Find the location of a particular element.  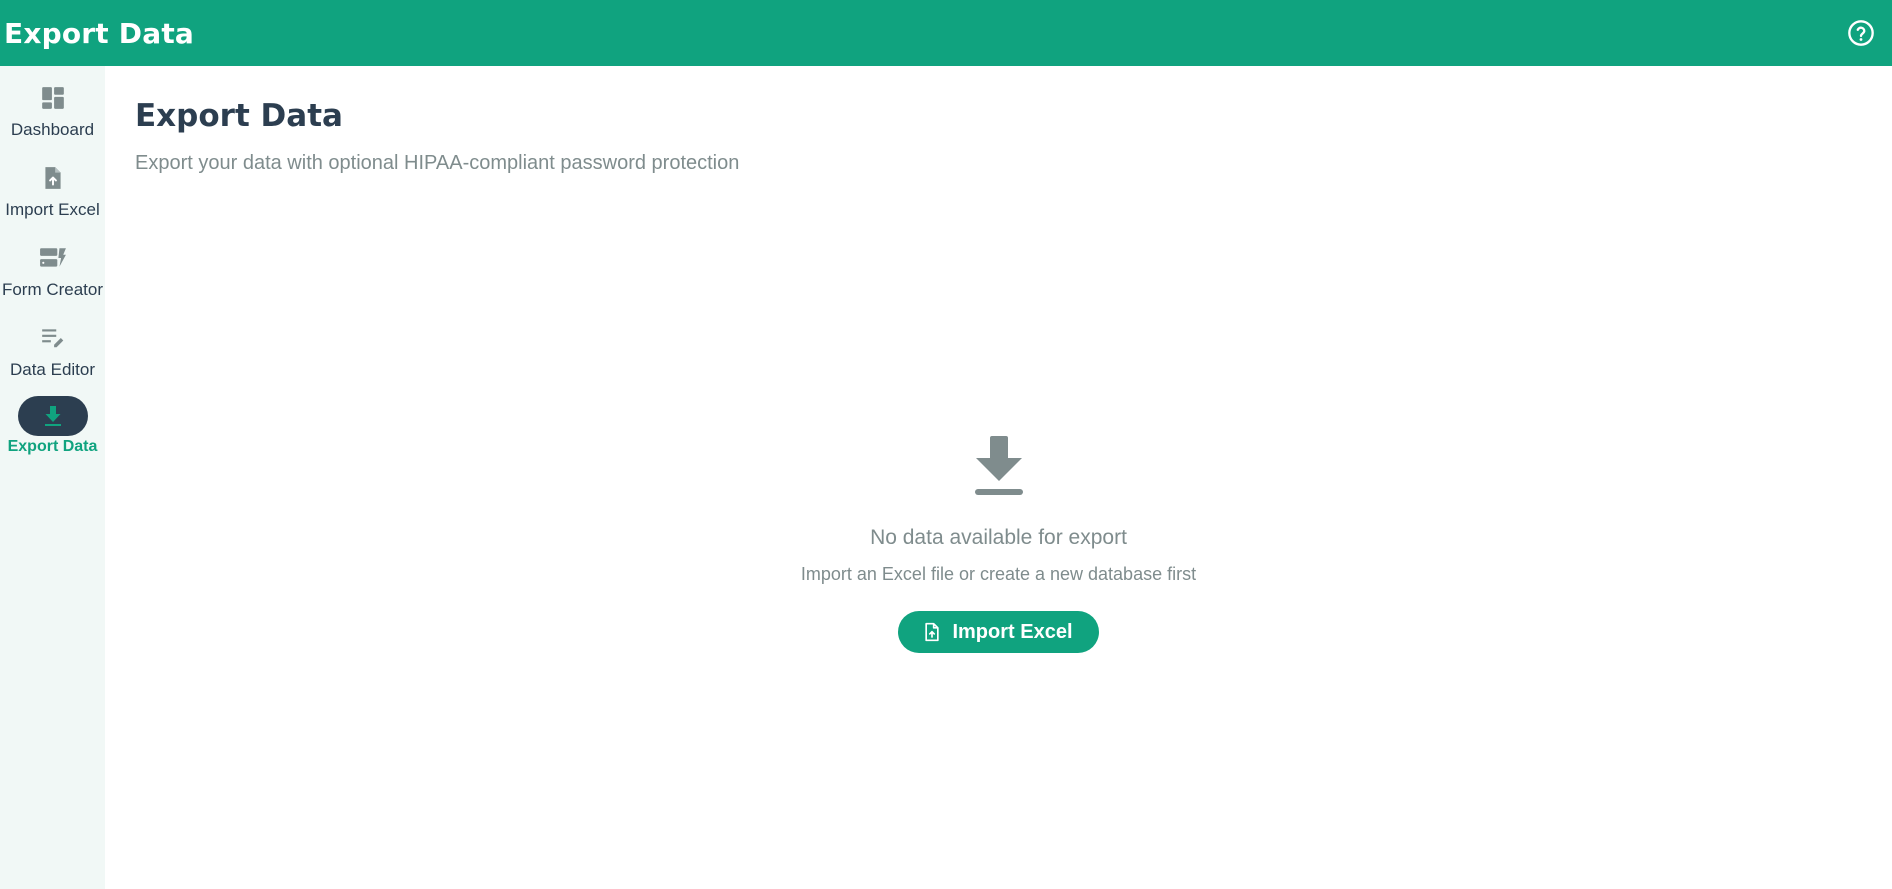

help-circle-icon is located at coordinates (1861, 33).